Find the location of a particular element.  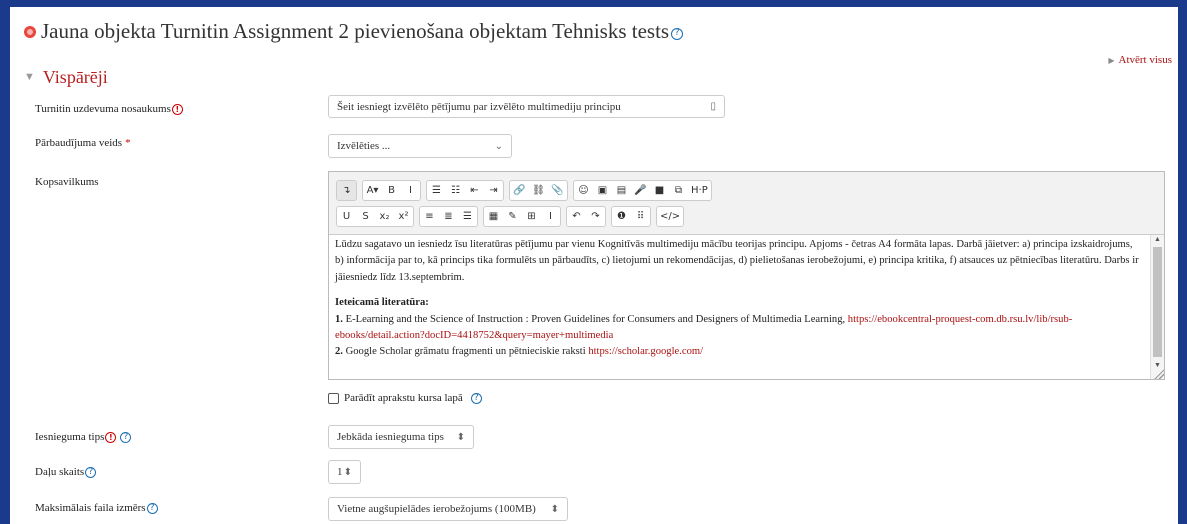

toolbar-group: A▾ B I is located at coordinates (391, 190).